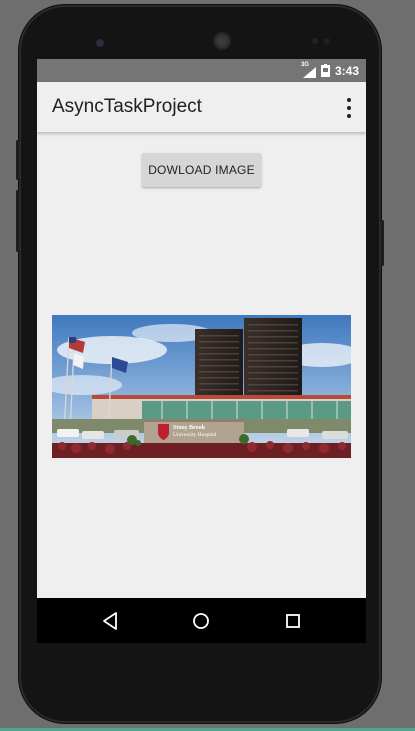 The image size is (415, 731). I want to click on battery-icon, so click(325, 70).